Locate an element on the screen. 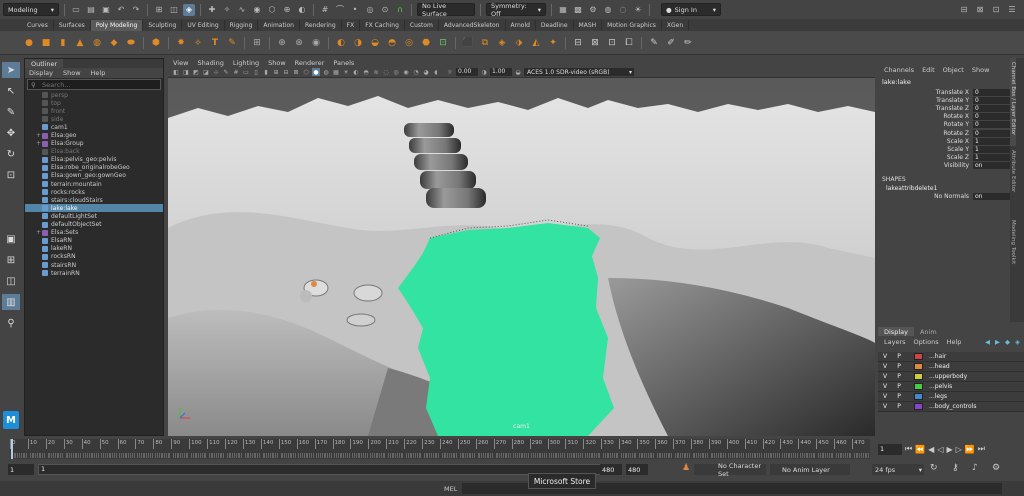 This screenshot has width=1024, height=496. symmetry-dropdown: Symmetry: Off ▾ is located at coordinates (516, 10).